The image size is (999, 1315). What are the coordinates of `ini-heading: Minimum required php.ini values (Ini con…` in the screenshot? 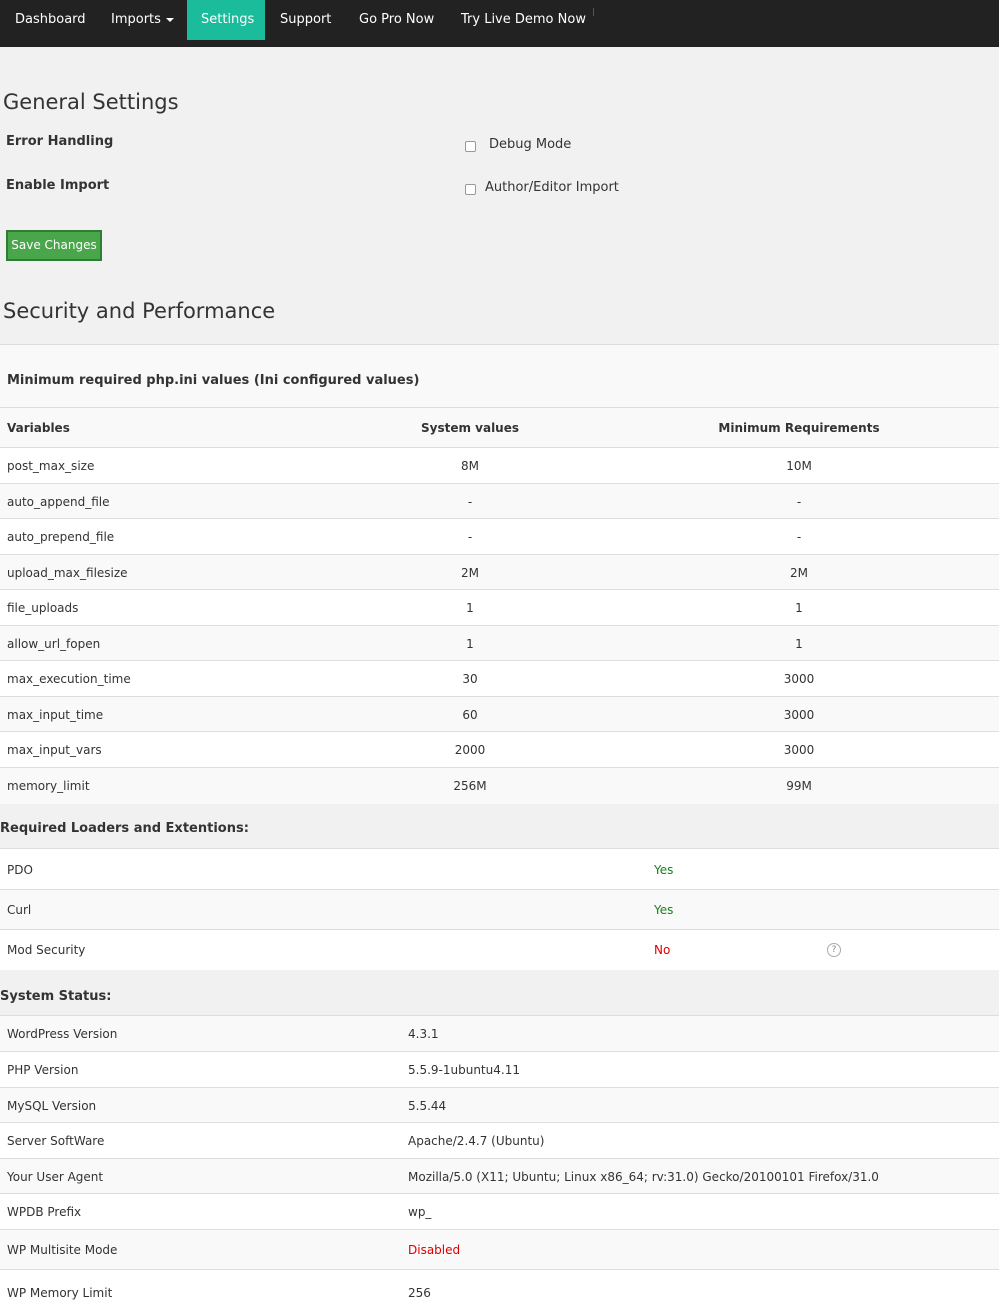 It's located at (213, 380).